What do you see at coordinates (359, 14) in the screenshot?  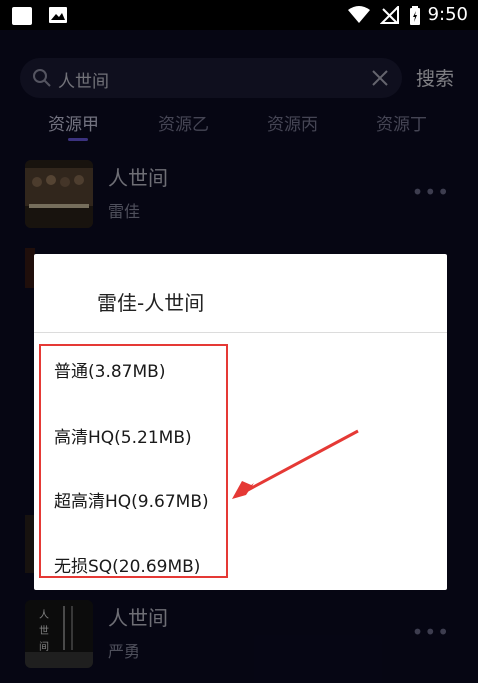 I see `wifi-icon` at bounding box center [359, 14].